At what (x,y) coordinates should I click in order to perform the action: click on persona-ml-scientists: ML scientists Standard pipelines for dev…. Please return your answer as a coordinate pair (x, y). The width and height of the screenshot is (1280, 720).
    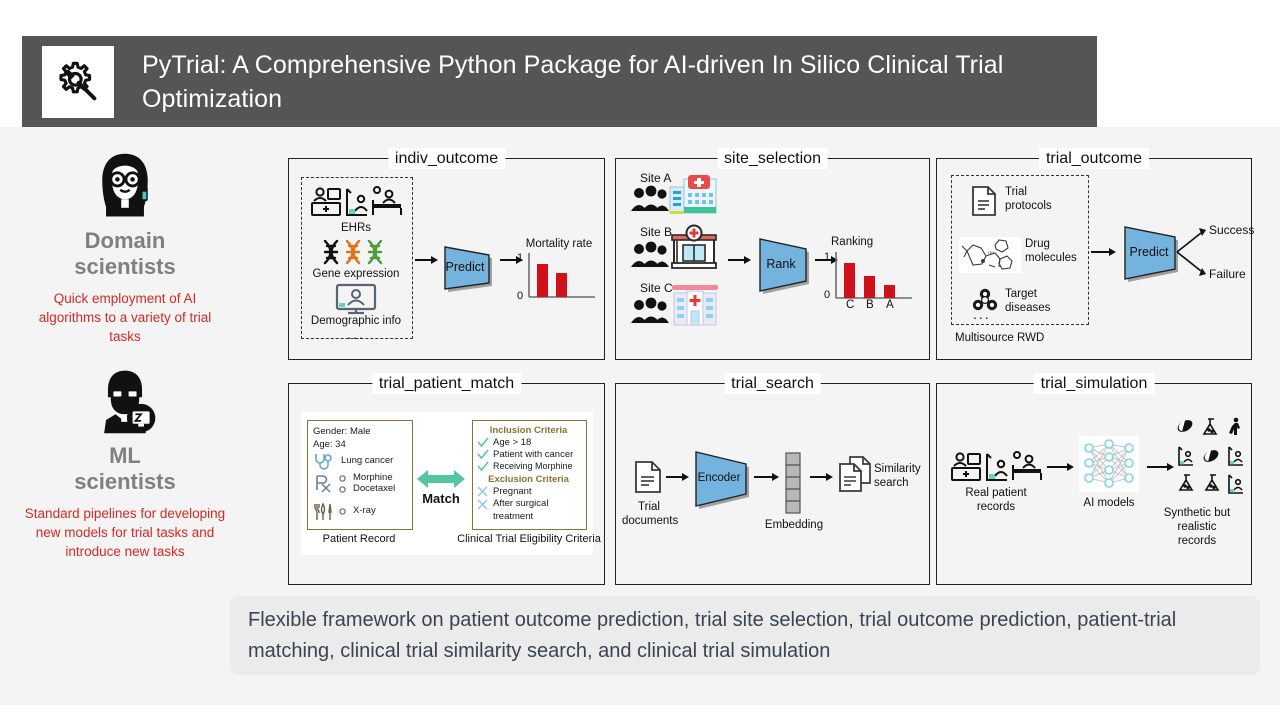
    Looking at the image, I should click on (125, 463).